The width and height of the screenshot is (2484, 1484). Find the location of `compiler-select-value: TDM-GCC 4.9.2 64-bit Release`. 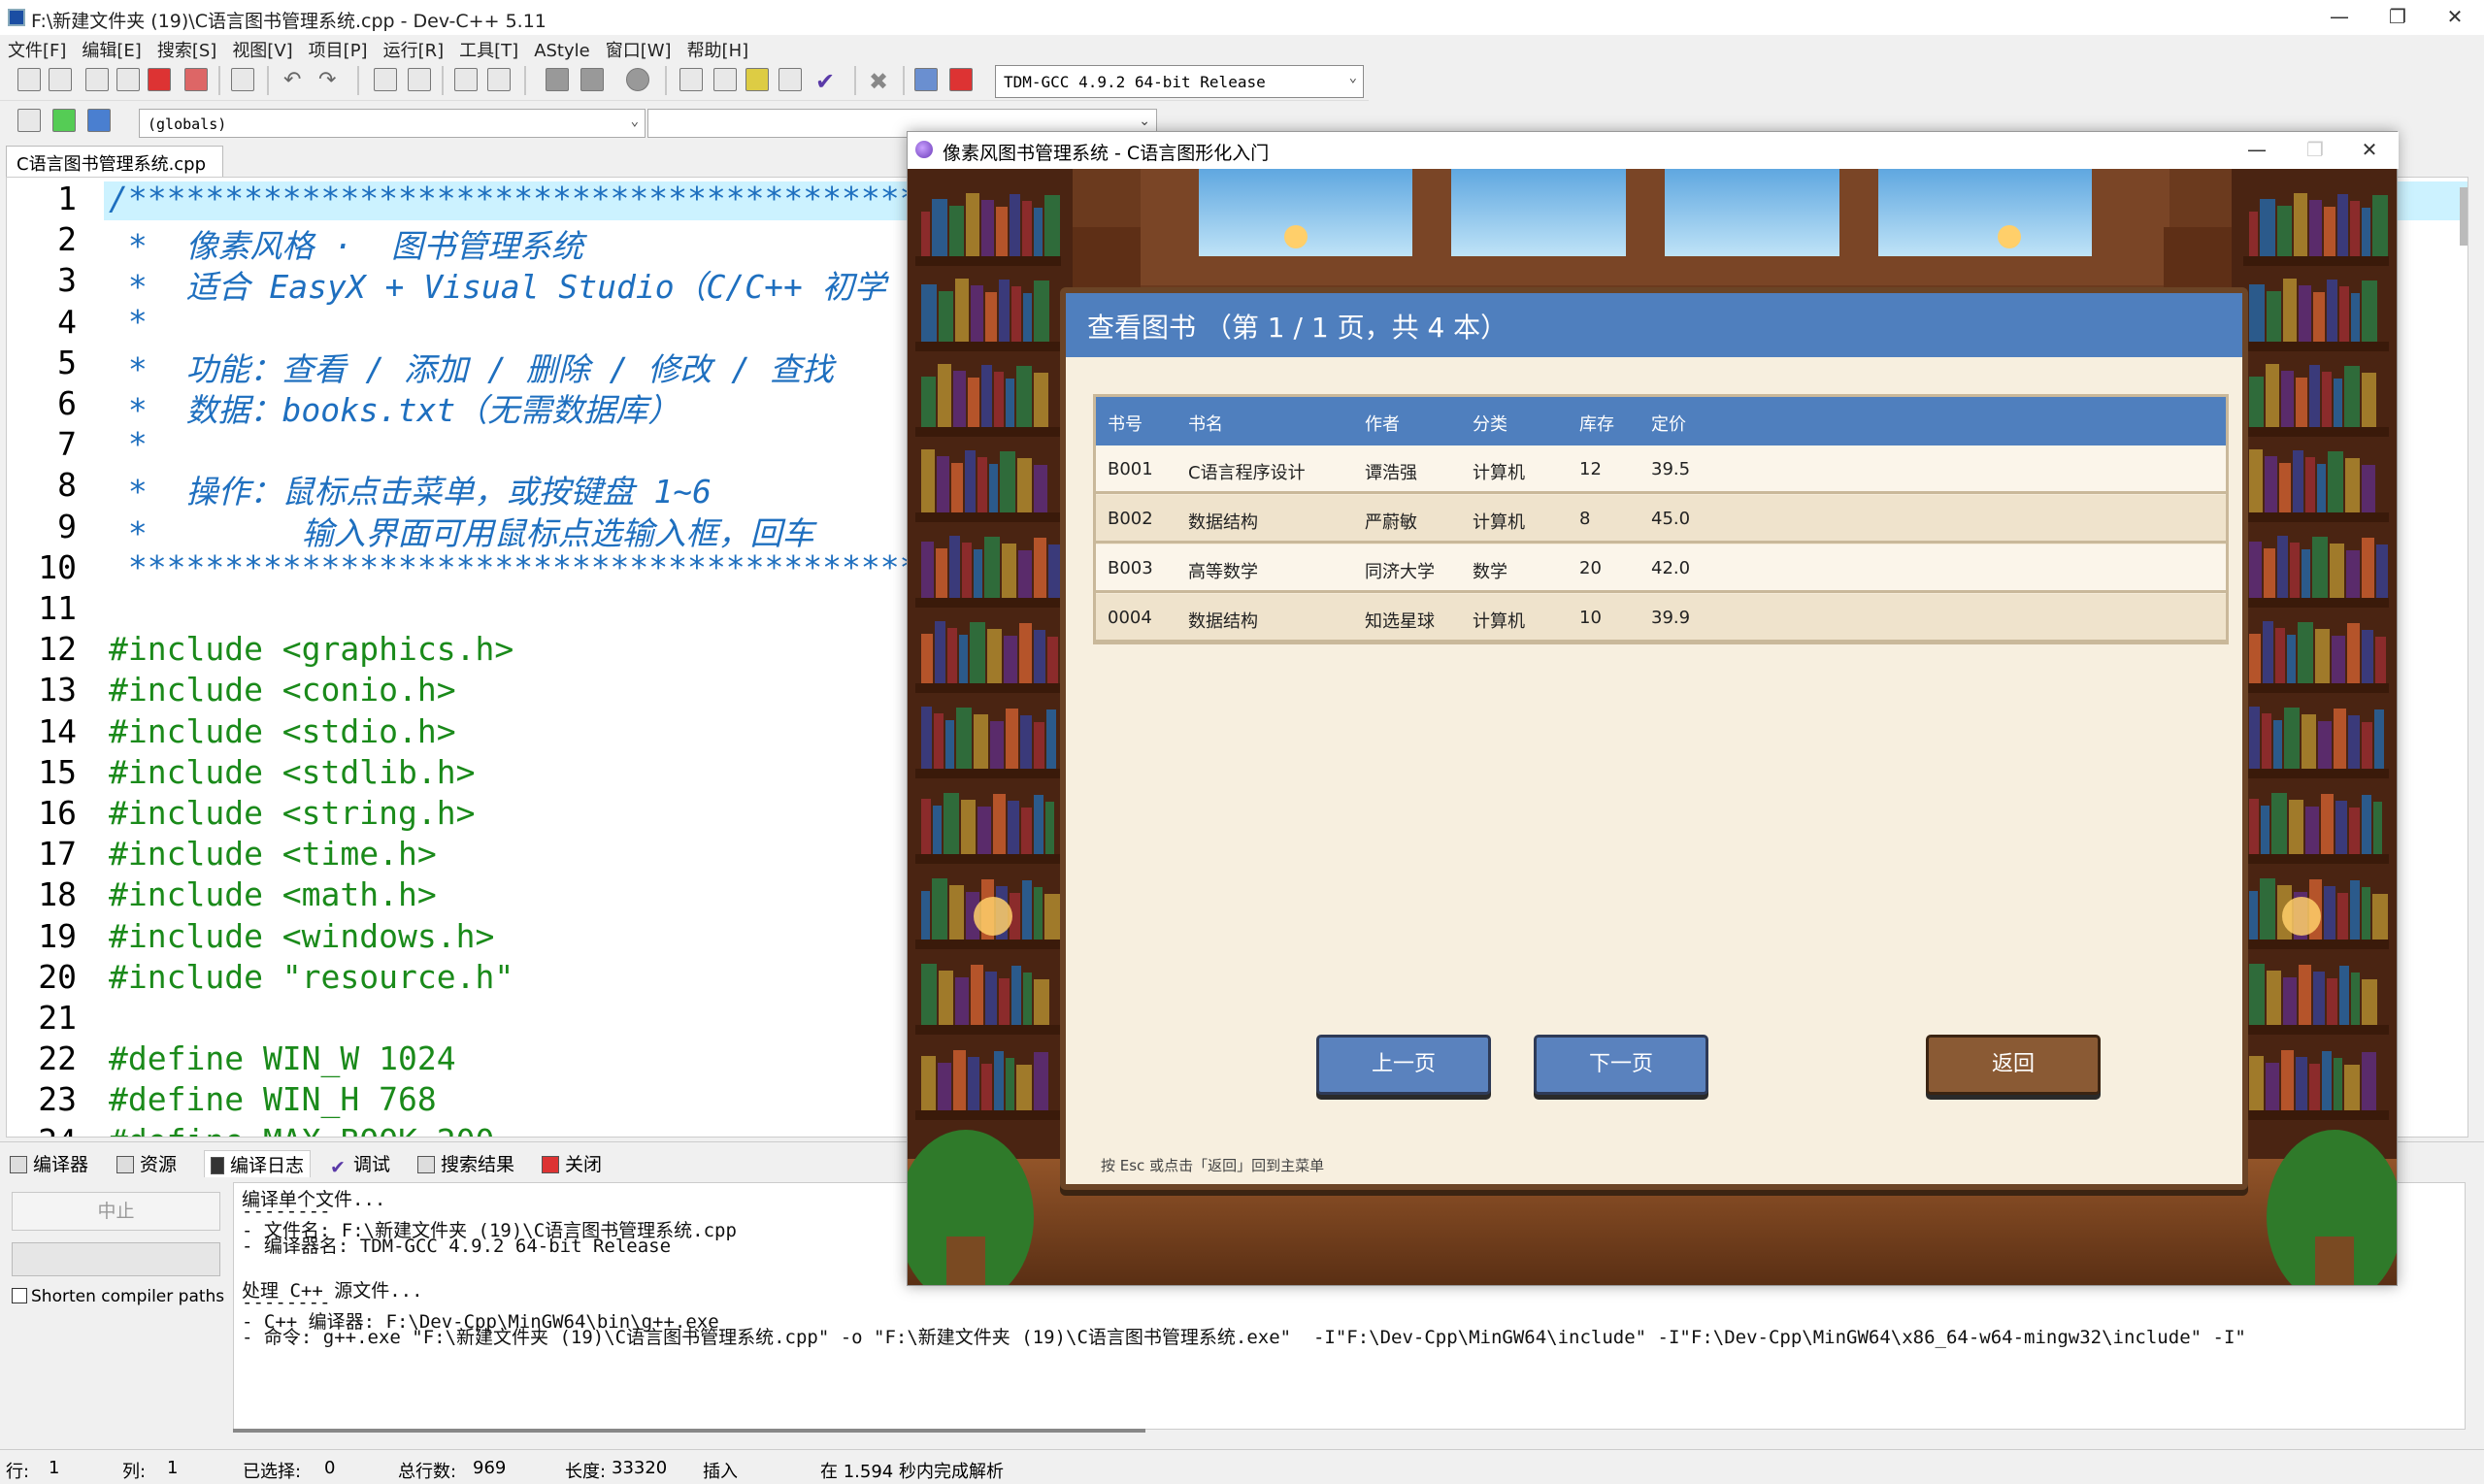

compiler-select-value: TDM-GCC 4.9.2 64-bit Release is located at coordinates (1135, 82).